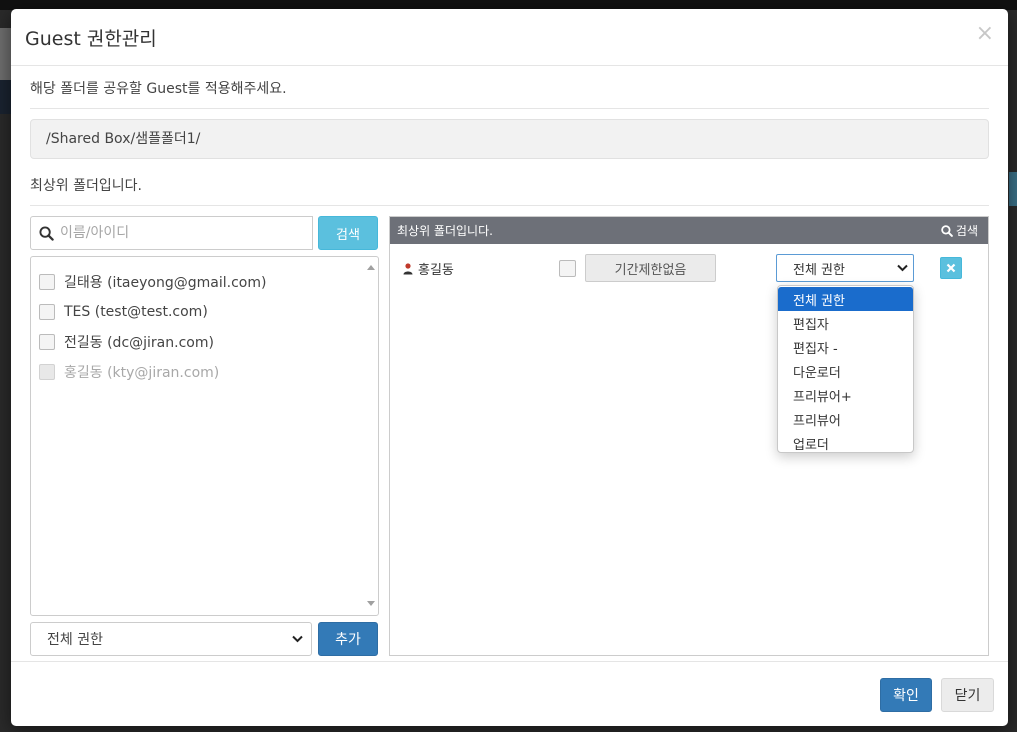  Describe the element at coordinates (371, 267) in the screenshot. I see `scroll-up-arrow-icon` at that location.